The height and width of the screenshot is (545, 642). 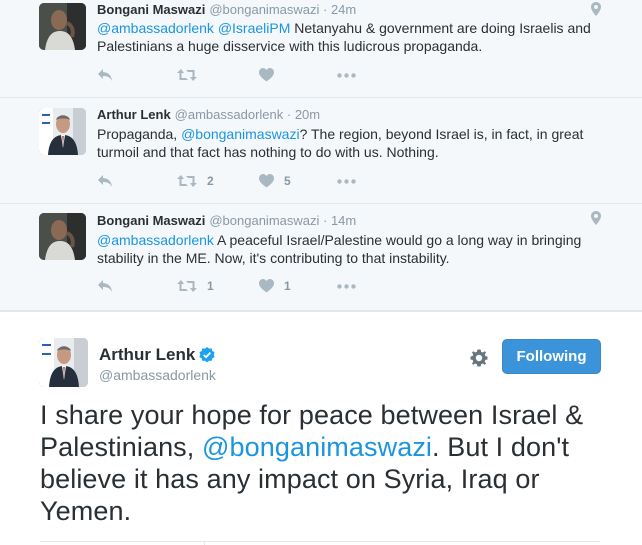 What do you see at coordinates (275, 286) in the screenshot?
I see `like-button: 1` at bounding box center [275, 286].